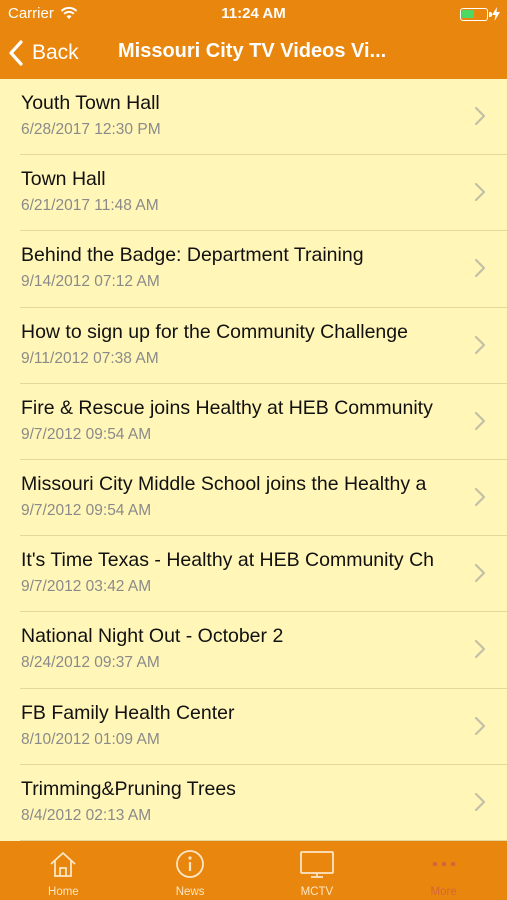  What do you see at coordinates (91, 129) in the screenshot?
I see `video-date: 6/28/2017 12:30 PM` at bounding box center [91, 129].